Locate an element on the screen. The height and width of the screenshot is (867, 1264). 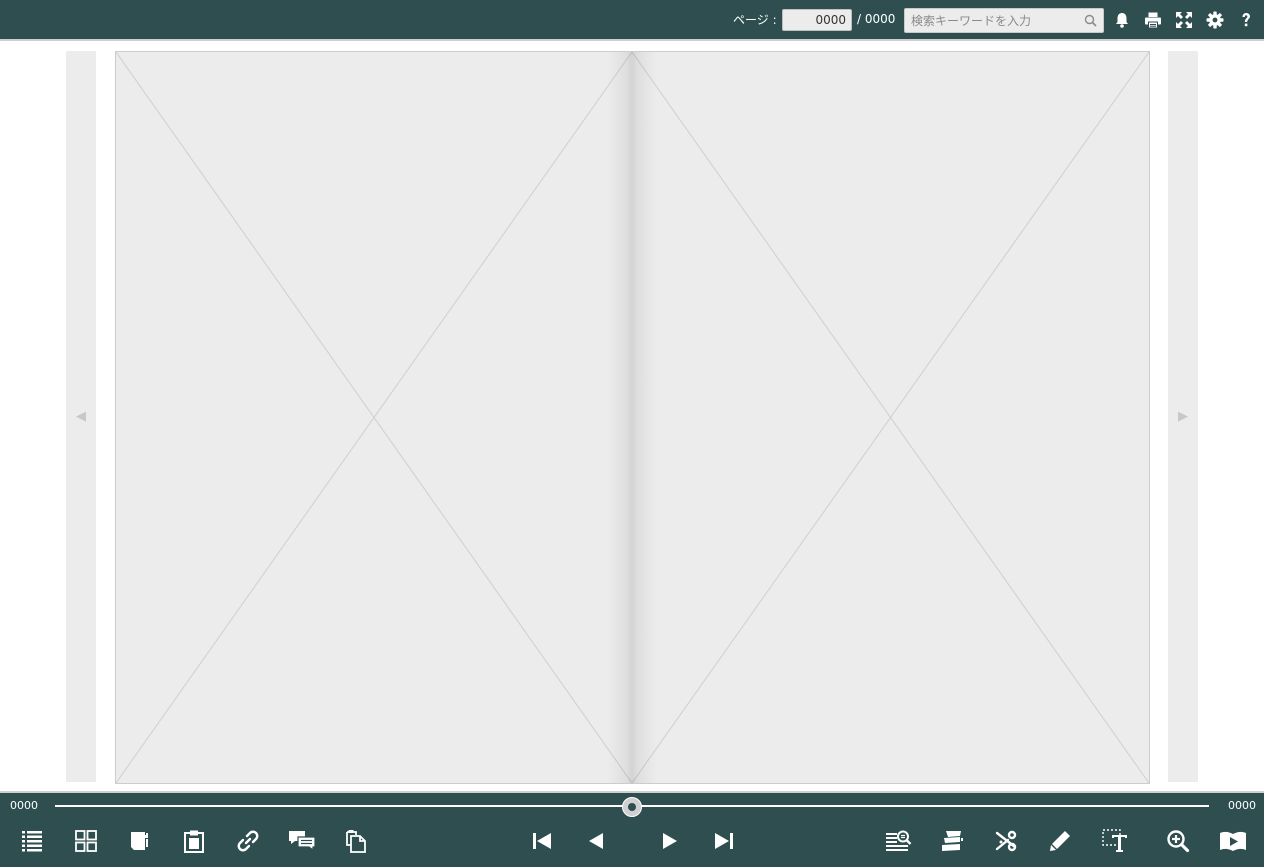
print-icon is located at coordinates (1153, 20).